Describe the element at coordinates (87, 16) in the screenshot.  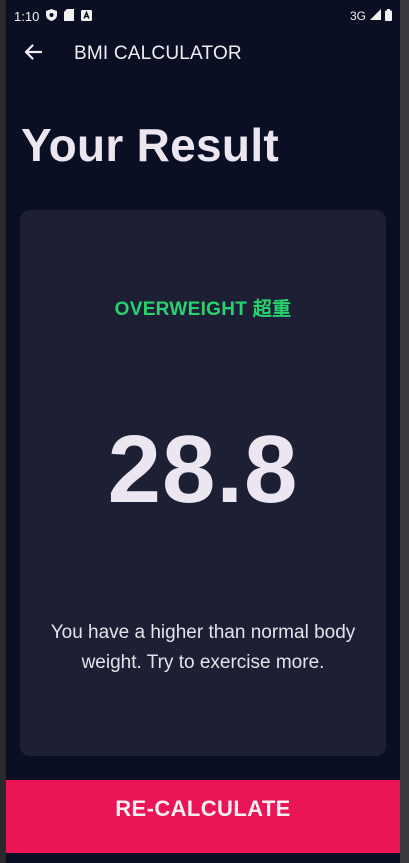
I see `notification-a-icon` at that location.